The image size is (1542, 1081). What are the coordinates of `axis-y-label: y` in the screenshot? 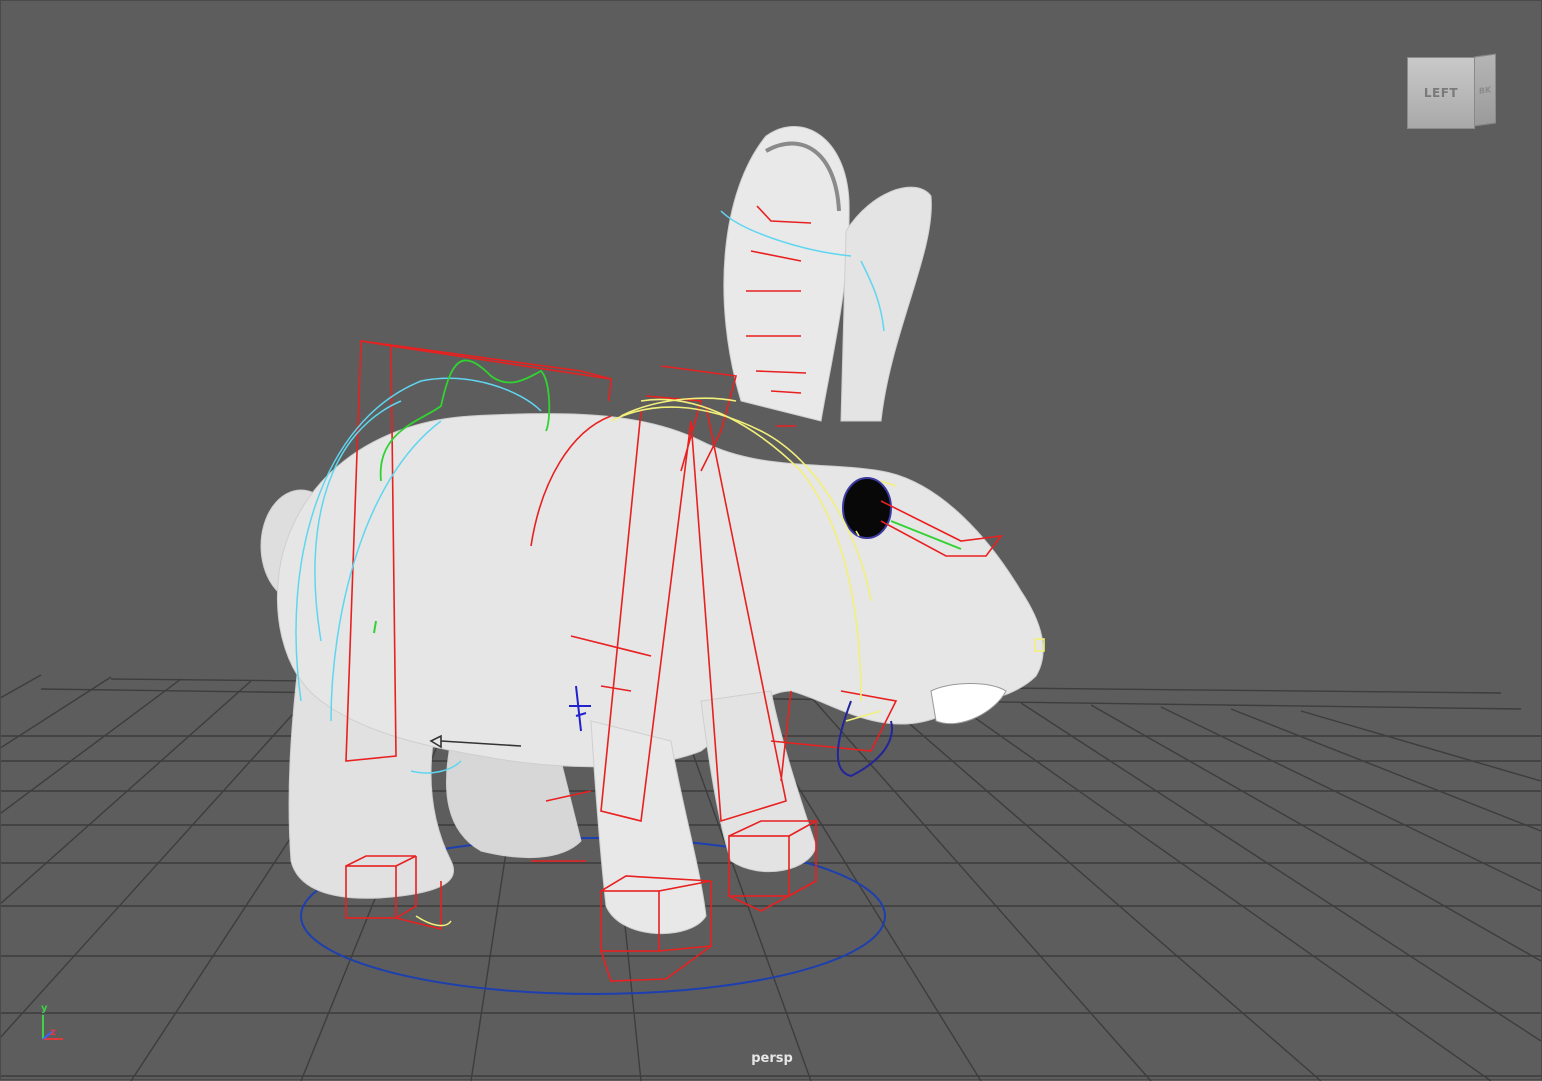 It's located at (44, 1008).